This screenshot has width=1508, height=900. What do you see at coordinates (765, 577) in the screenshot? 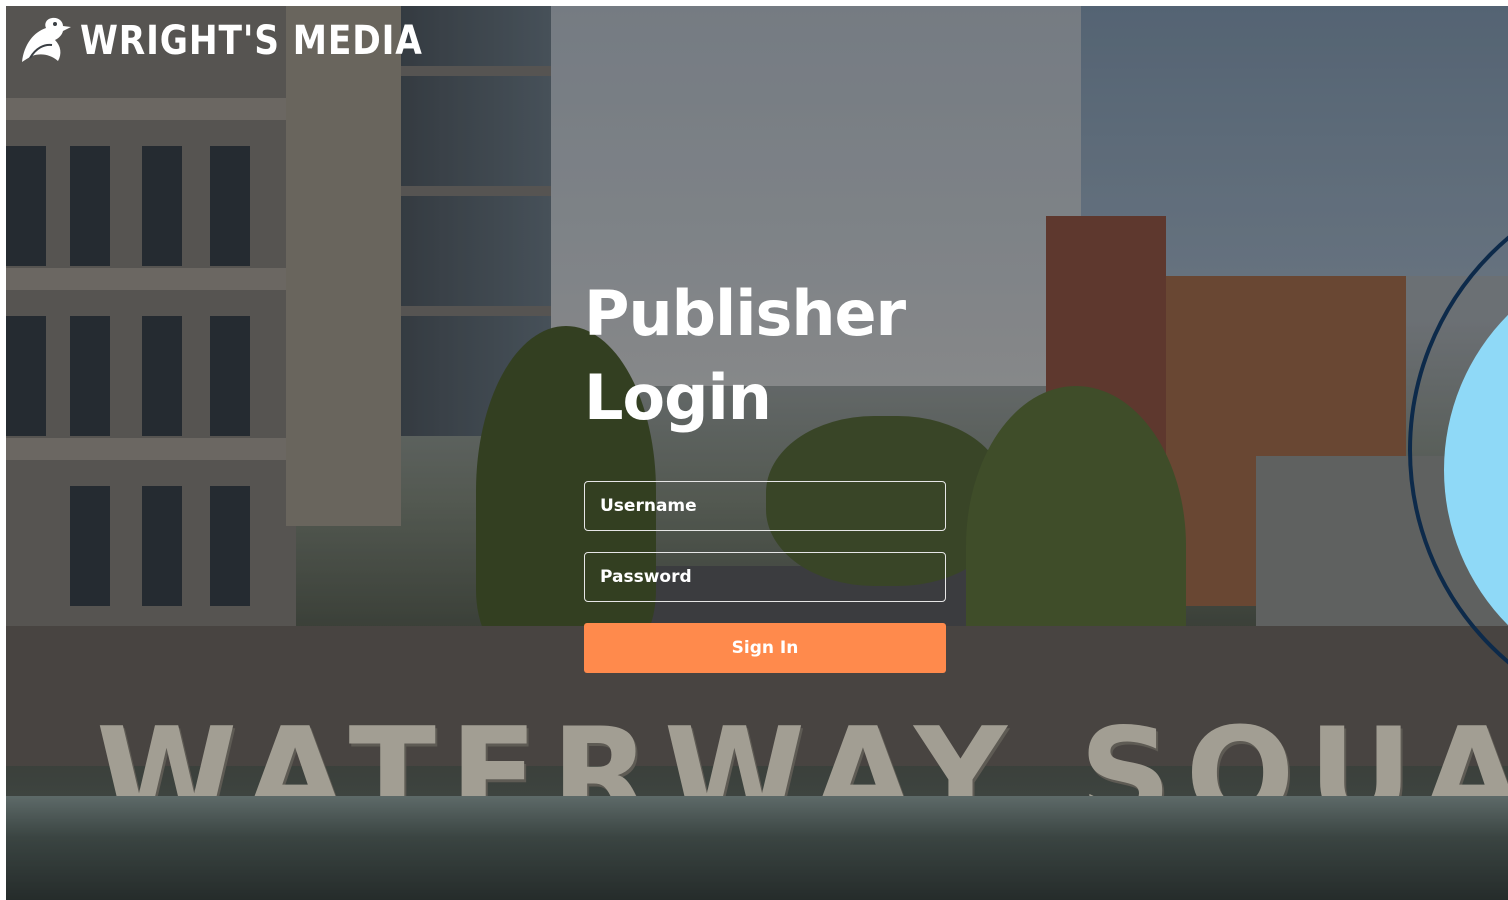
I see `password-input` at bounding box center [765, 577].